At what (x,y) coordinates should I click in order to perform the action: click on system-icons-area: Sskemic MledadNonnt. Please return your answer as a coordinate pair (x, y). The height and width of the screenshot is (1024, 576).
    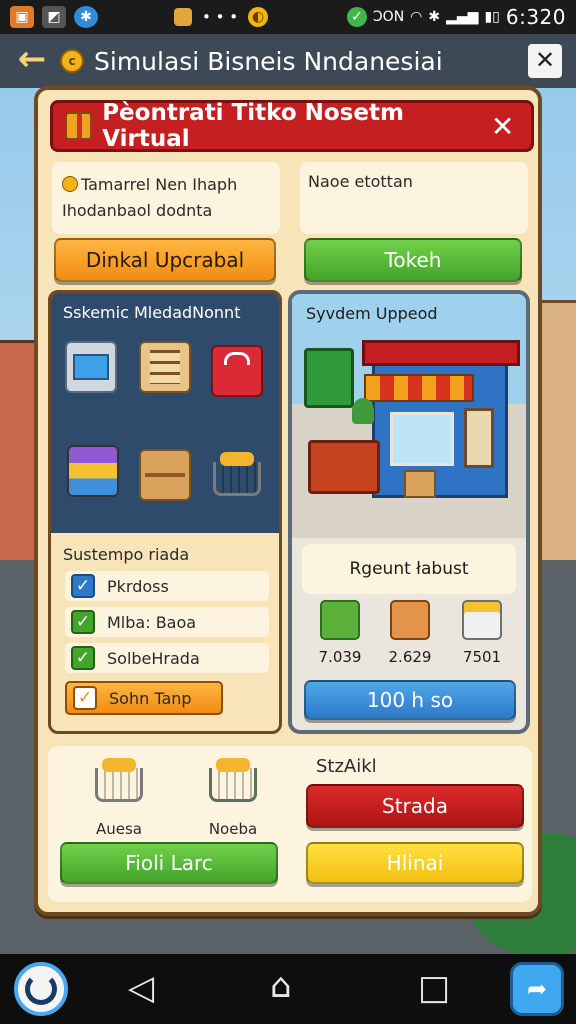
    Looking at the image, I should click on (165, 413).